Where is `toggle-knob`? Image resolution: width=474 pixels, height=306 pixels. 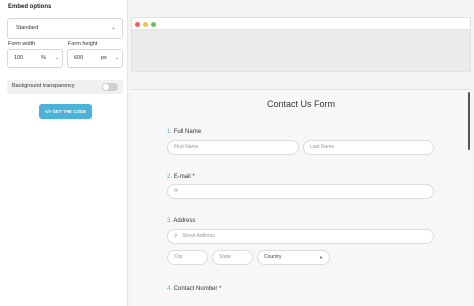 toggle-knob is located at coordinates (106, 87).